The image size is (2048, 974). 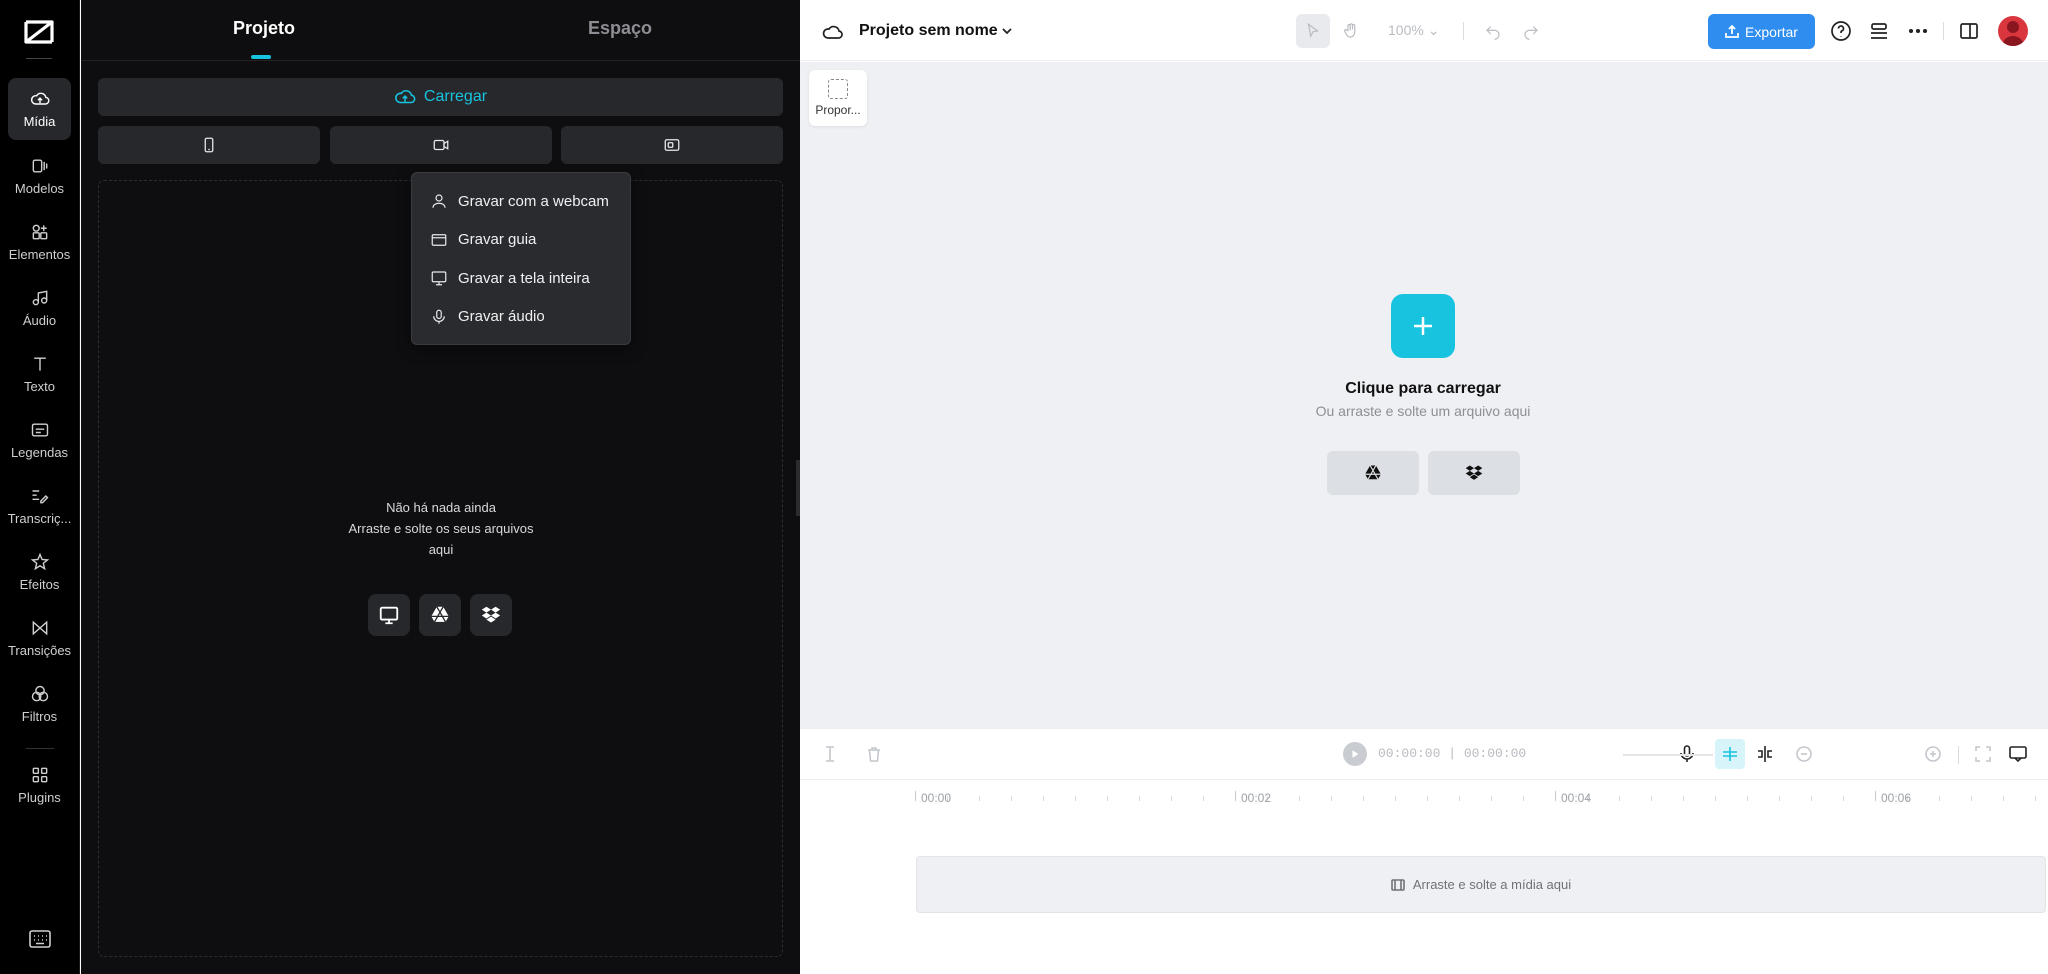 What do you see at coordinates (2018, 754) in the screenshot?
I see `feedback-button` at bounding box center [2018, 754].